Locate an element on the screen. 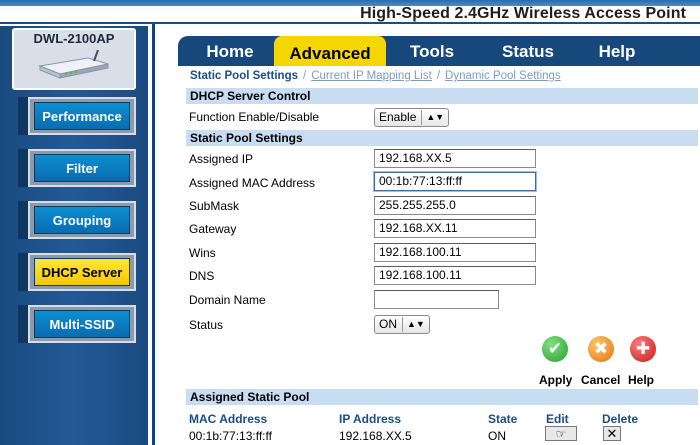  domain-name-input is located at coordinates (436, 299).